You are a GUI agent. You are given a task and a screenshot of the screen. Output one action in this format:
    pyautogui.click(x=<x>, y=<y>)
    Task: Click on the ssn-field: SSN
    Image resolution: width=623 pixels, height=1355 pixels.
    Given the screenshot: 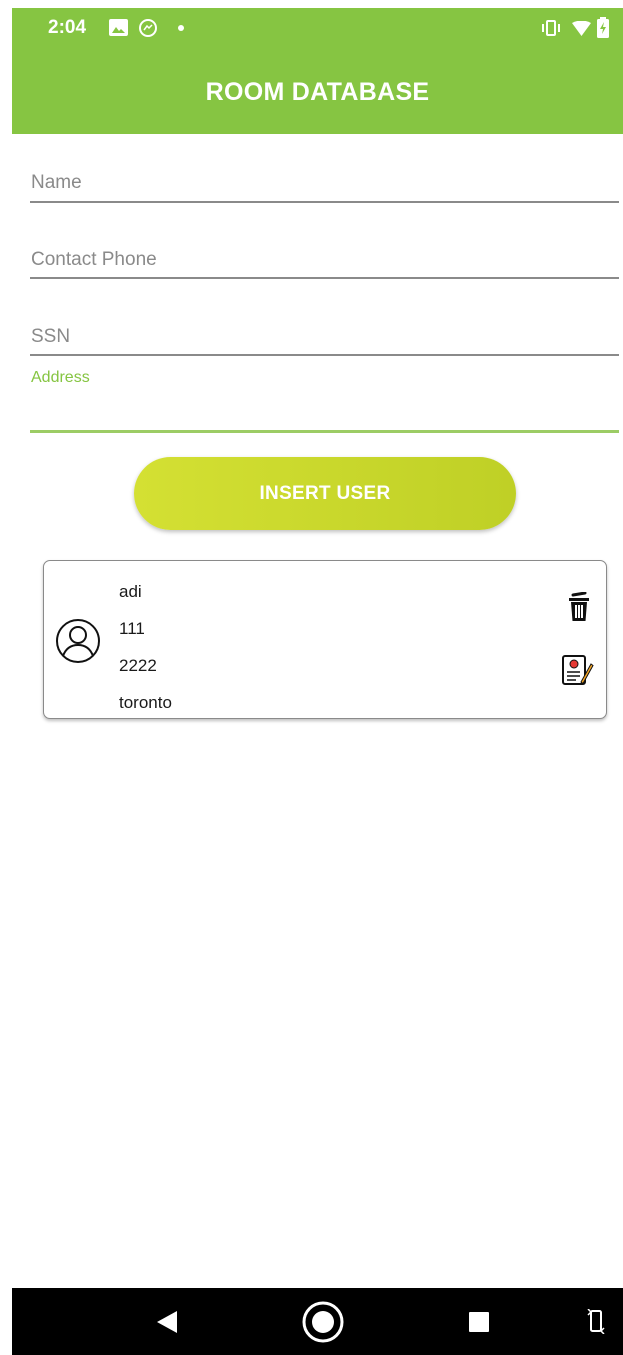 What is the action you would take?
    pyautogui.click(x=324, y=341)
    